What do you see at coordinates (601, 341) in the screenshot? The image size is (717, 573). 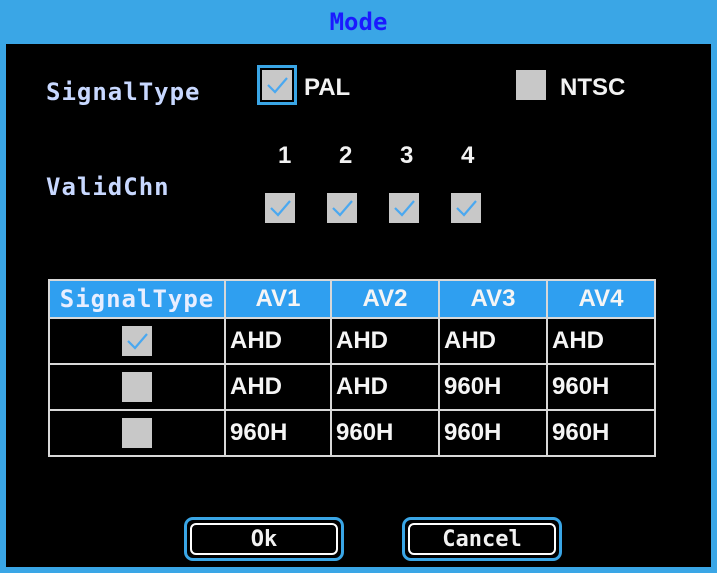 I see `row-1-av4: AHD` at bounding box center [601, 341].